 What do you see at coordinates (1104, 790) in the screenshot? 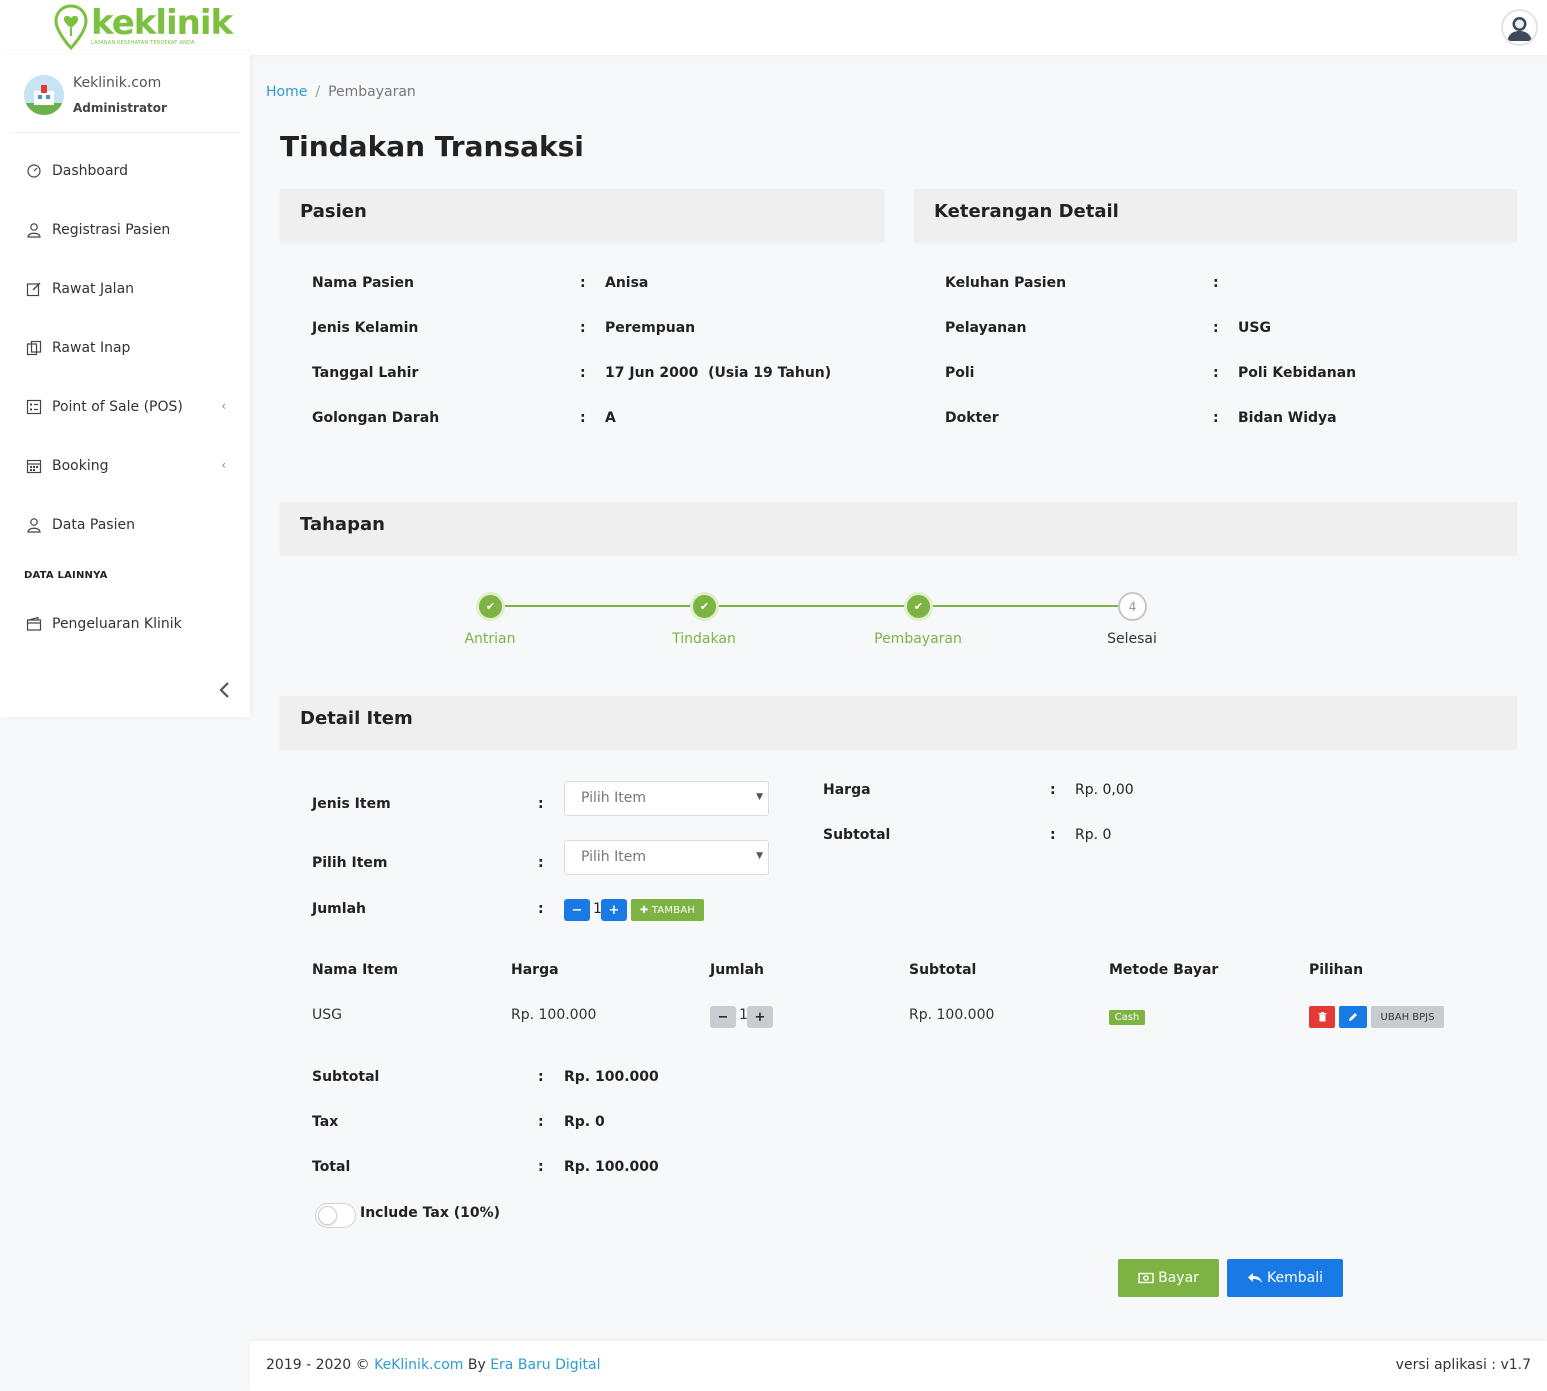
I see `harga-value: Rp. 0,00` at bounding box center [1104, 790].